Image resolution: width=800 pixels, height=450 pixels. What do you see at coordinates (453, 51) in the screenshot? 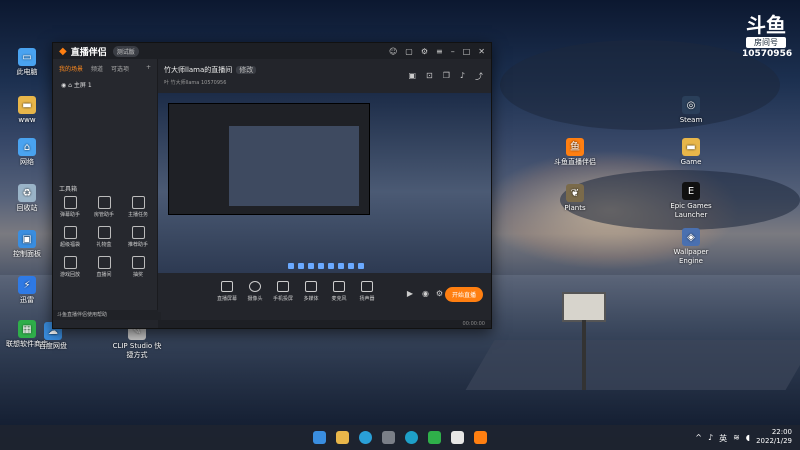
I see `minimize-icon: –` at bounding box center [453, 51].